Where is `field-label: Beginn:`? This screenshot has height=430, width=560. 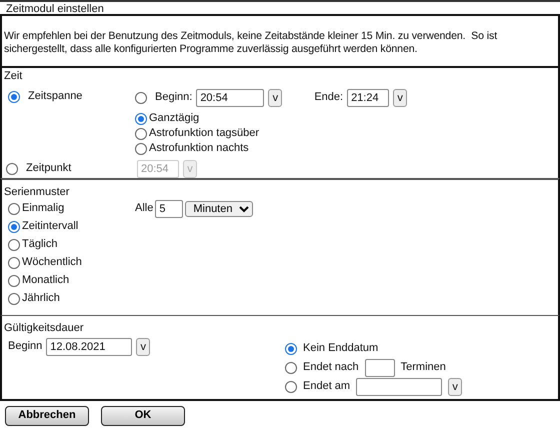
field-label: Beginn: is located at coordinates (173, 97).